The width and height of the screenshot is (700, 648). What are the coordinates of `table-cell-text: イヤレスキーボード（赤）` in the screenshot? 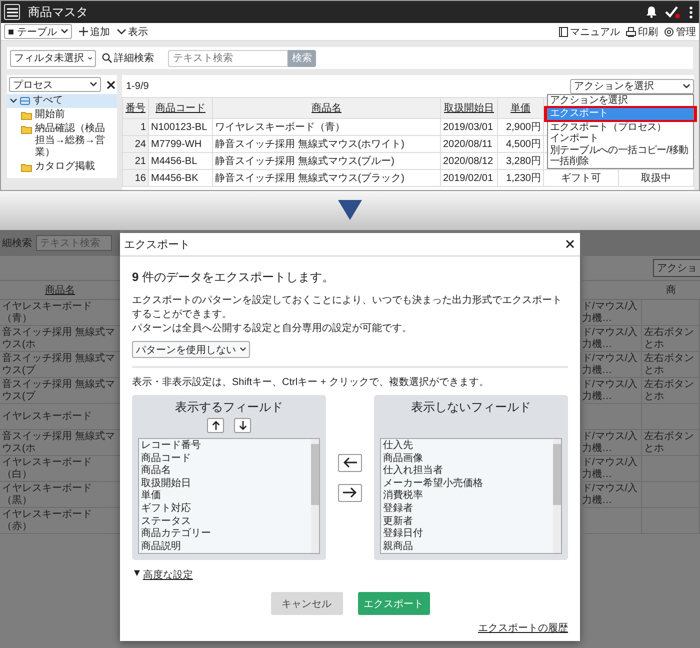 It's located at (47, 520).